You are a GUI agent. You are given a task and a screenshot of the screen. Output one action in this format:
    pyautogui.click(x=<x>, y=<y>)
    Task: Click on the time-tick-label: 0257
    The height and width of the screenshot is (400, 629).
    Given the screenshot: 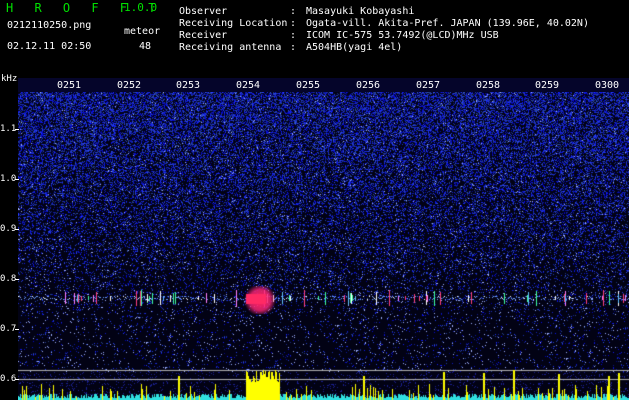 What is the action you would take?
    pyautogui.click(x=428, y=85)
    